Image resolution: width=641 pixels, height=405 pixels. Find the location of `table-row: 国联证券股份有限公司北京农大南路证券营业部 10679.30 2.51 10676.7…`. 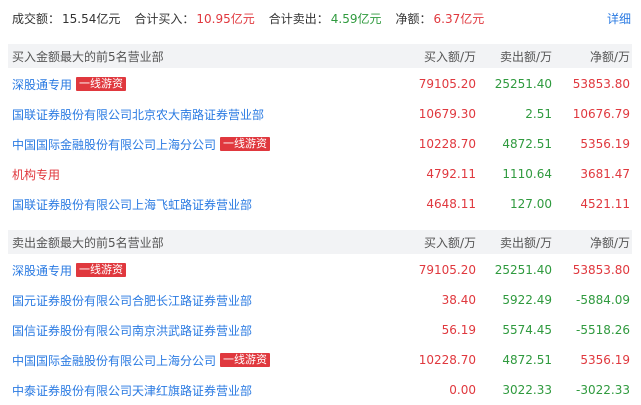

table-row: 国联证券股份有限公司北京农大南路证券营业部 10679.30 2.51 10676.7… is located at coordinates (320, 114).